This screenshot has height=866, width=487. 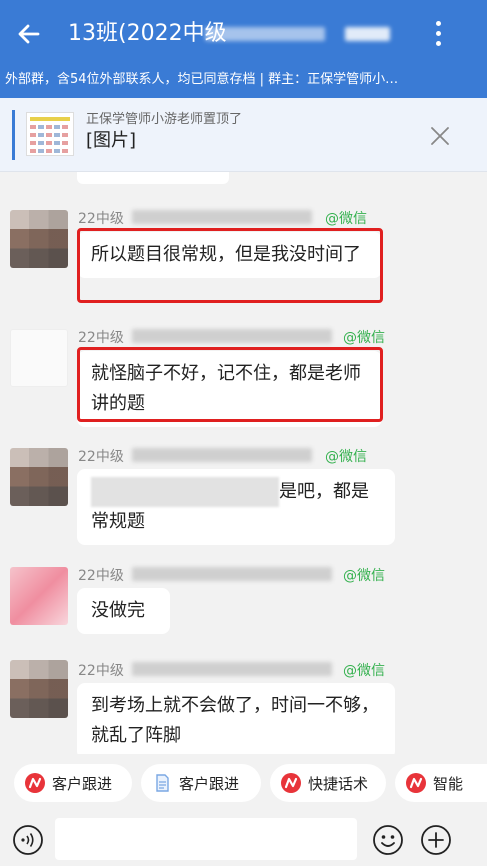 I want to click on more-vertical-icon, so click(x=438, y=34).